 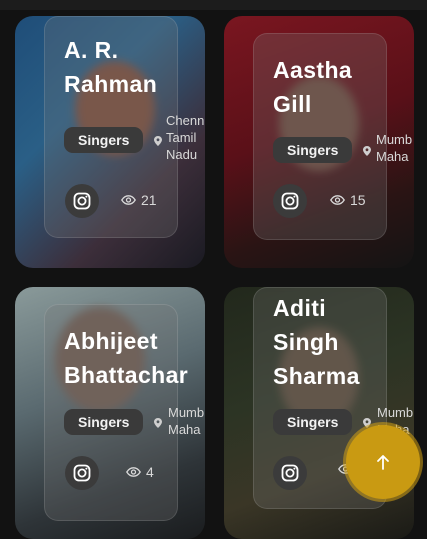 I want to click on arrow-up-icon, so click(x=383, y=462).